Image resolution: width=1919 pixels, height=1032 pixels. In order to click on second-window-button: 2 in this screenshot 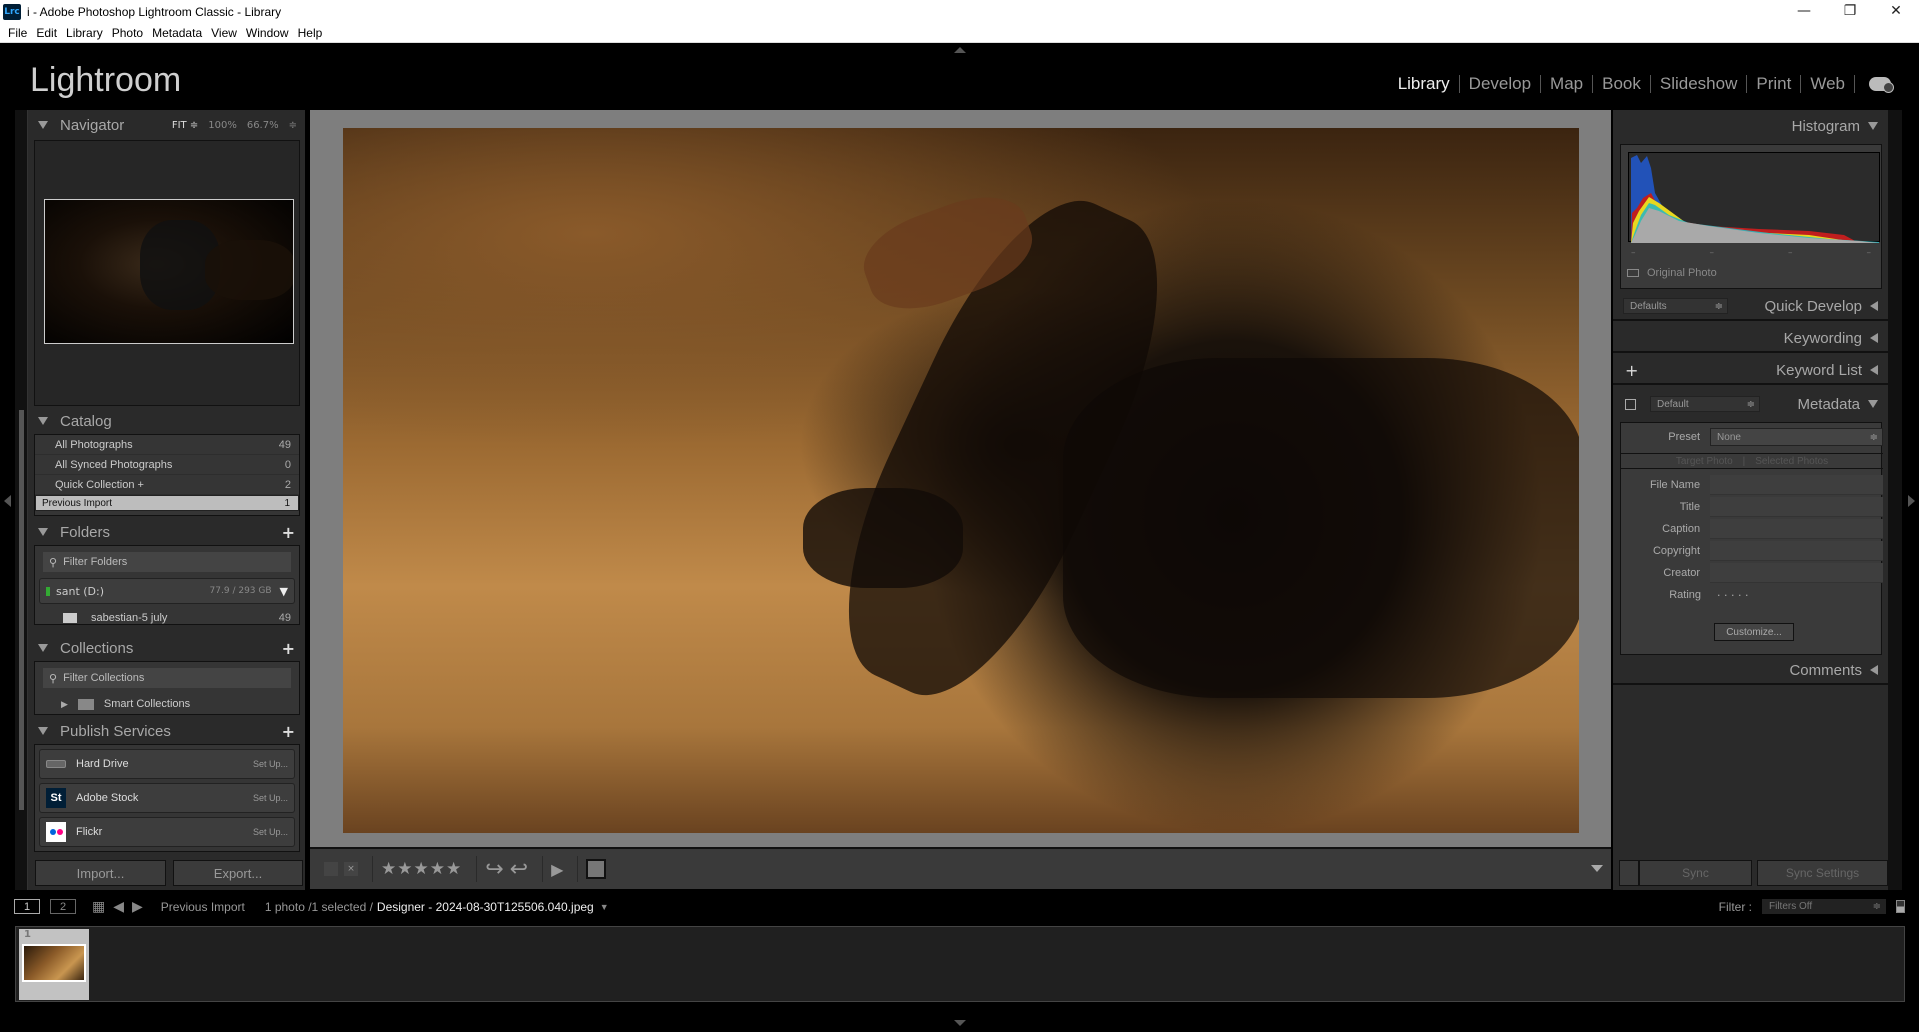, I will do `click(63, 906)`.